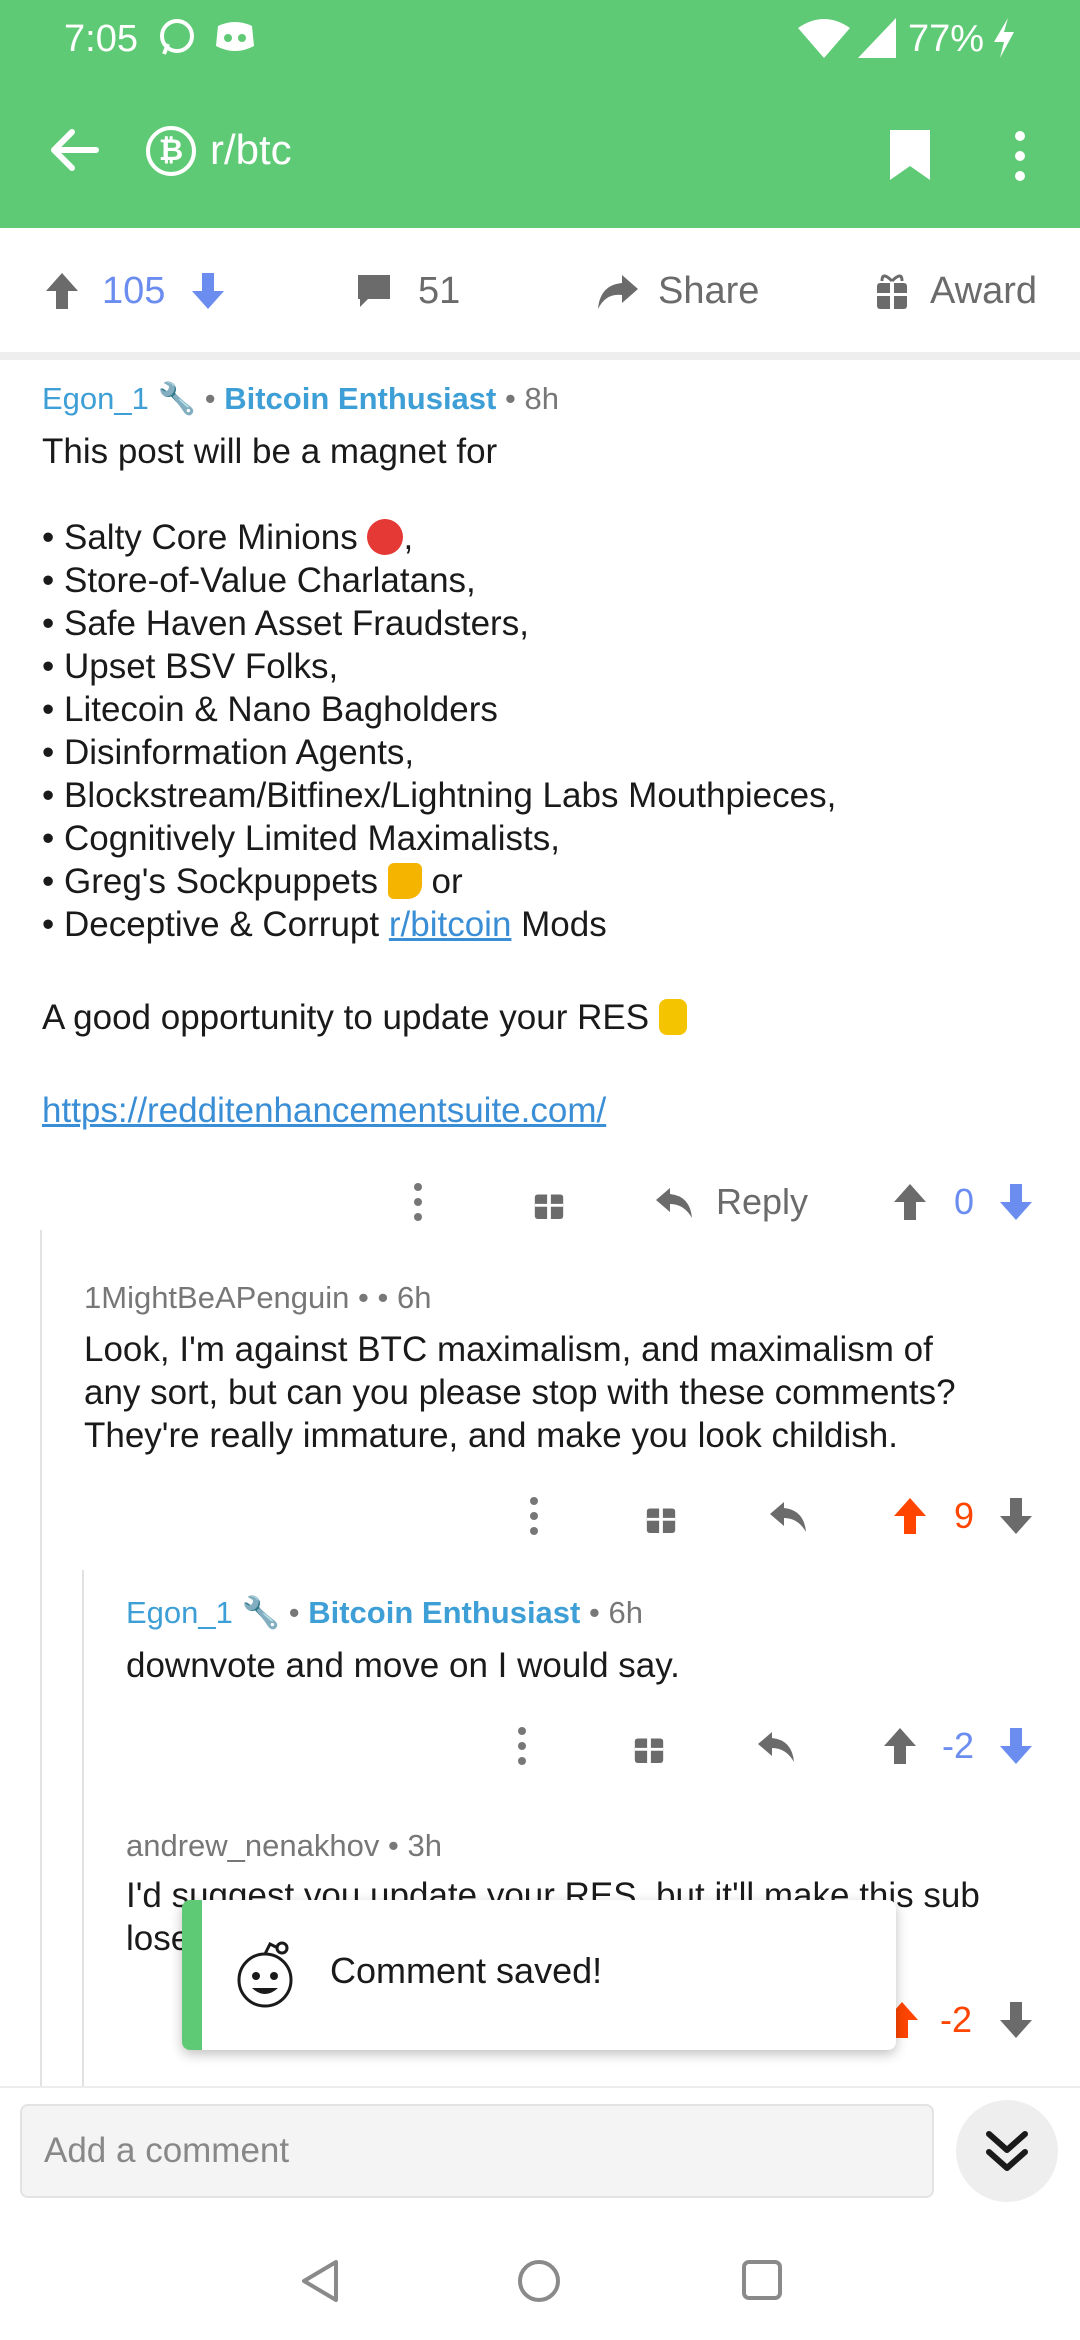  What do you see at coordinates (541, 398) in the screenshot?
I see `comment-time: 8h` at bounding box center [541, 398].